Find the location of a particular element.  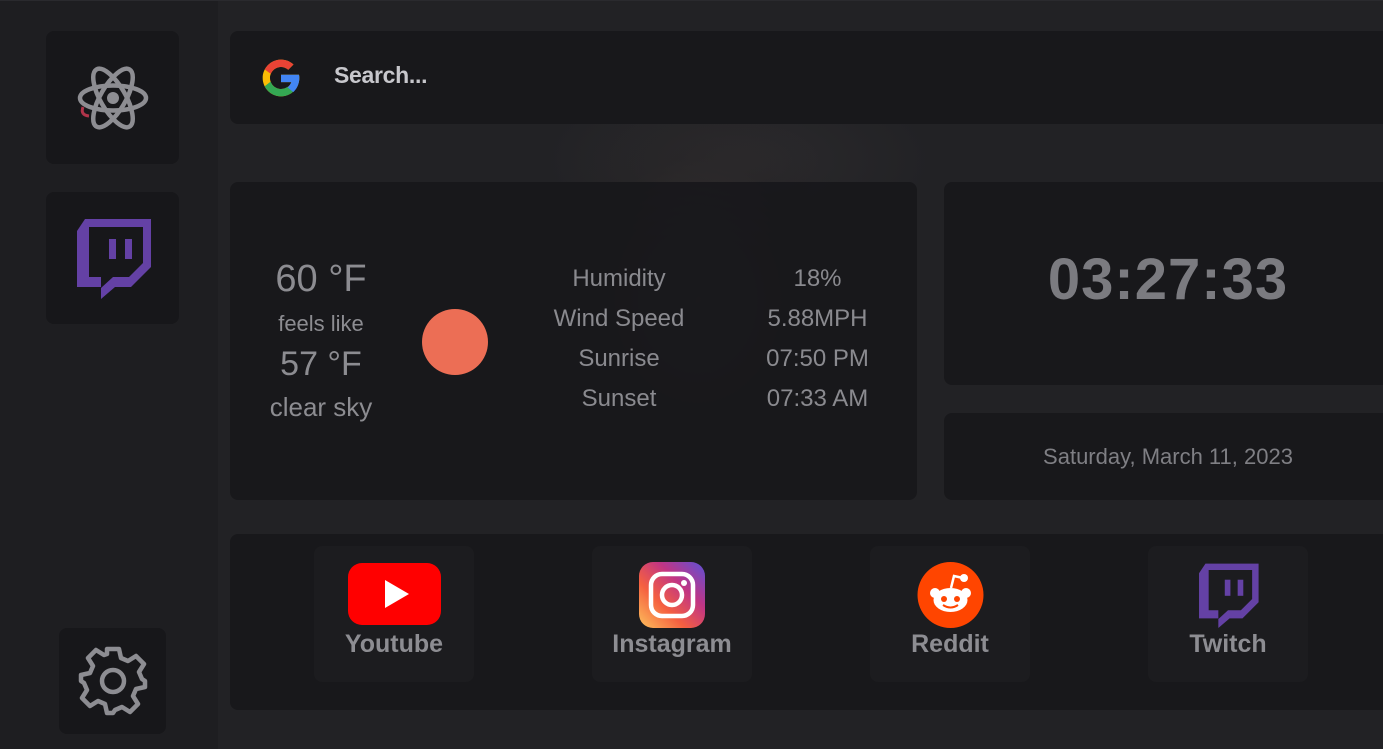

sunset-label: Sunset is located at coordinates (619, 398).